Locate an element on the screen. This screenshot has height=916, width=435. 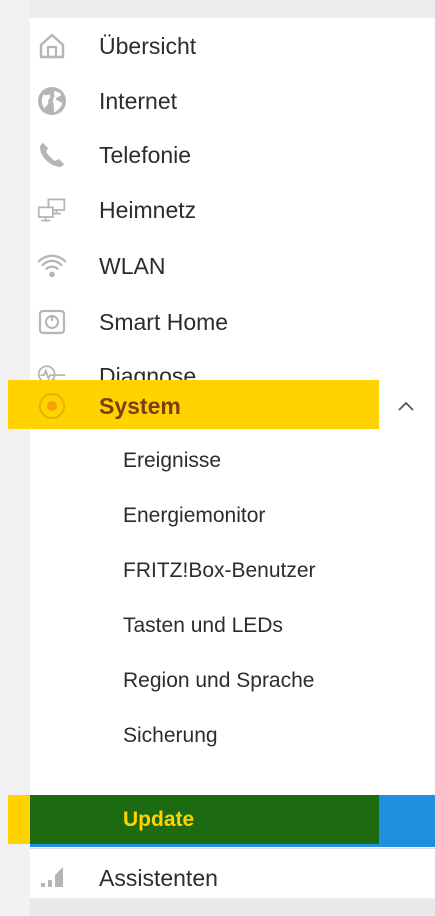
nav-label-telefonie: Telefonie is located at coordinates (145, 155).